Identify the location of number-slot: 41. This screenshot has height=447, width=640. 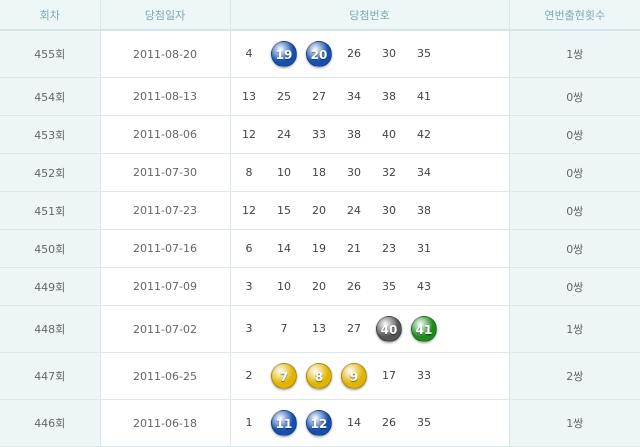
(424, 96).